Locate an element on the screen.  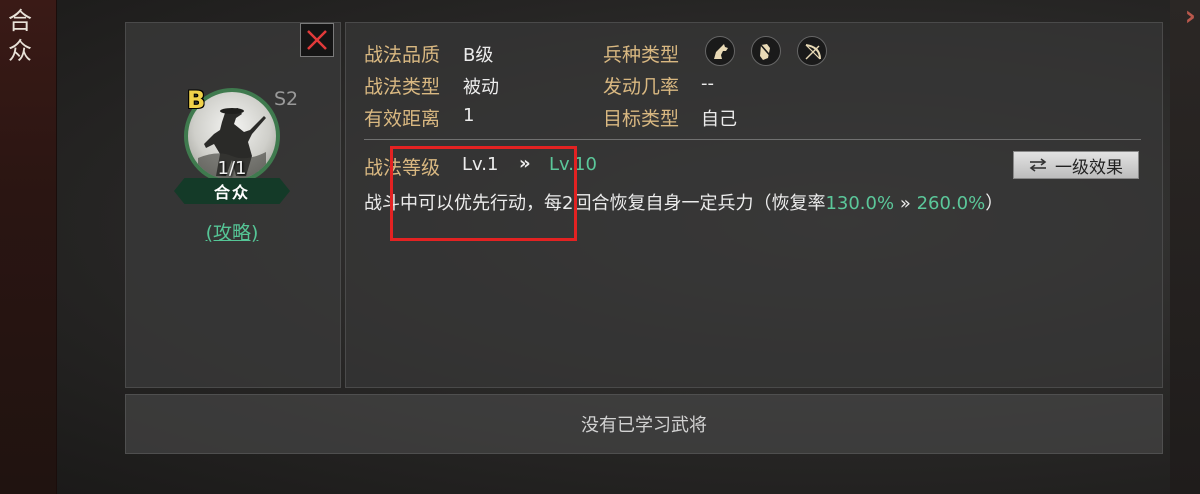
no-generals-message: 没有已学习武将 is located at coordinates (644, 425).